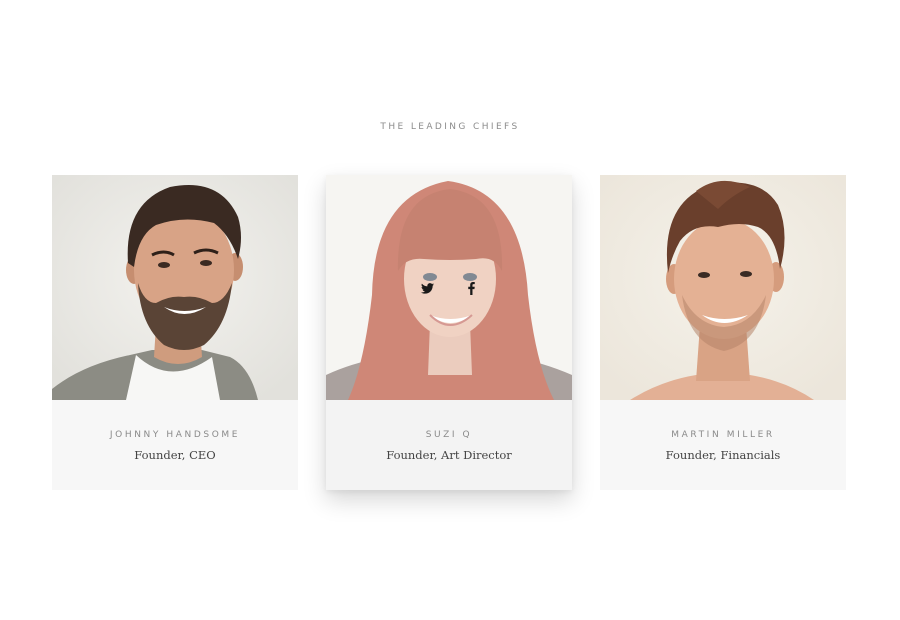 This screenshot has width=900, height=620. I want to click on section-title: THE LEADING CHIEFS, so click(450, 127).